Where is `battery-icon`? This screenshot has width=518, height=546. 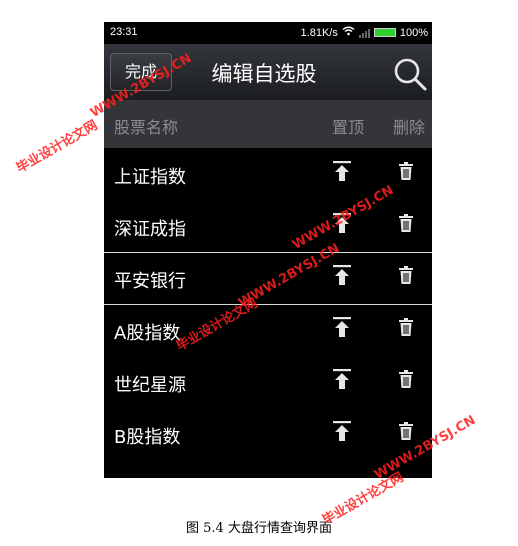
battery-icon is located at coordinates (384, 32).